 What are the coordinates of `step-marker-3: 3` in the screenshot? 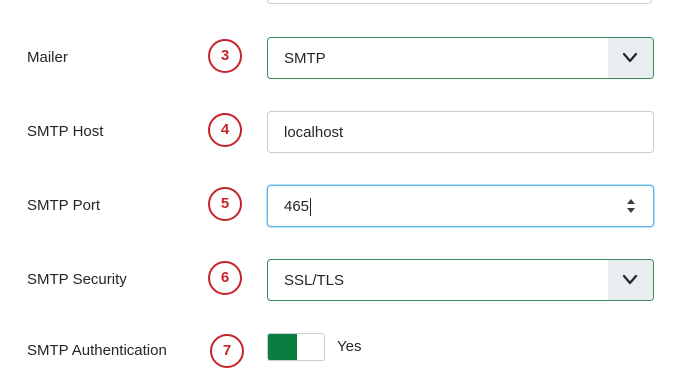 It's located at (225, 56).